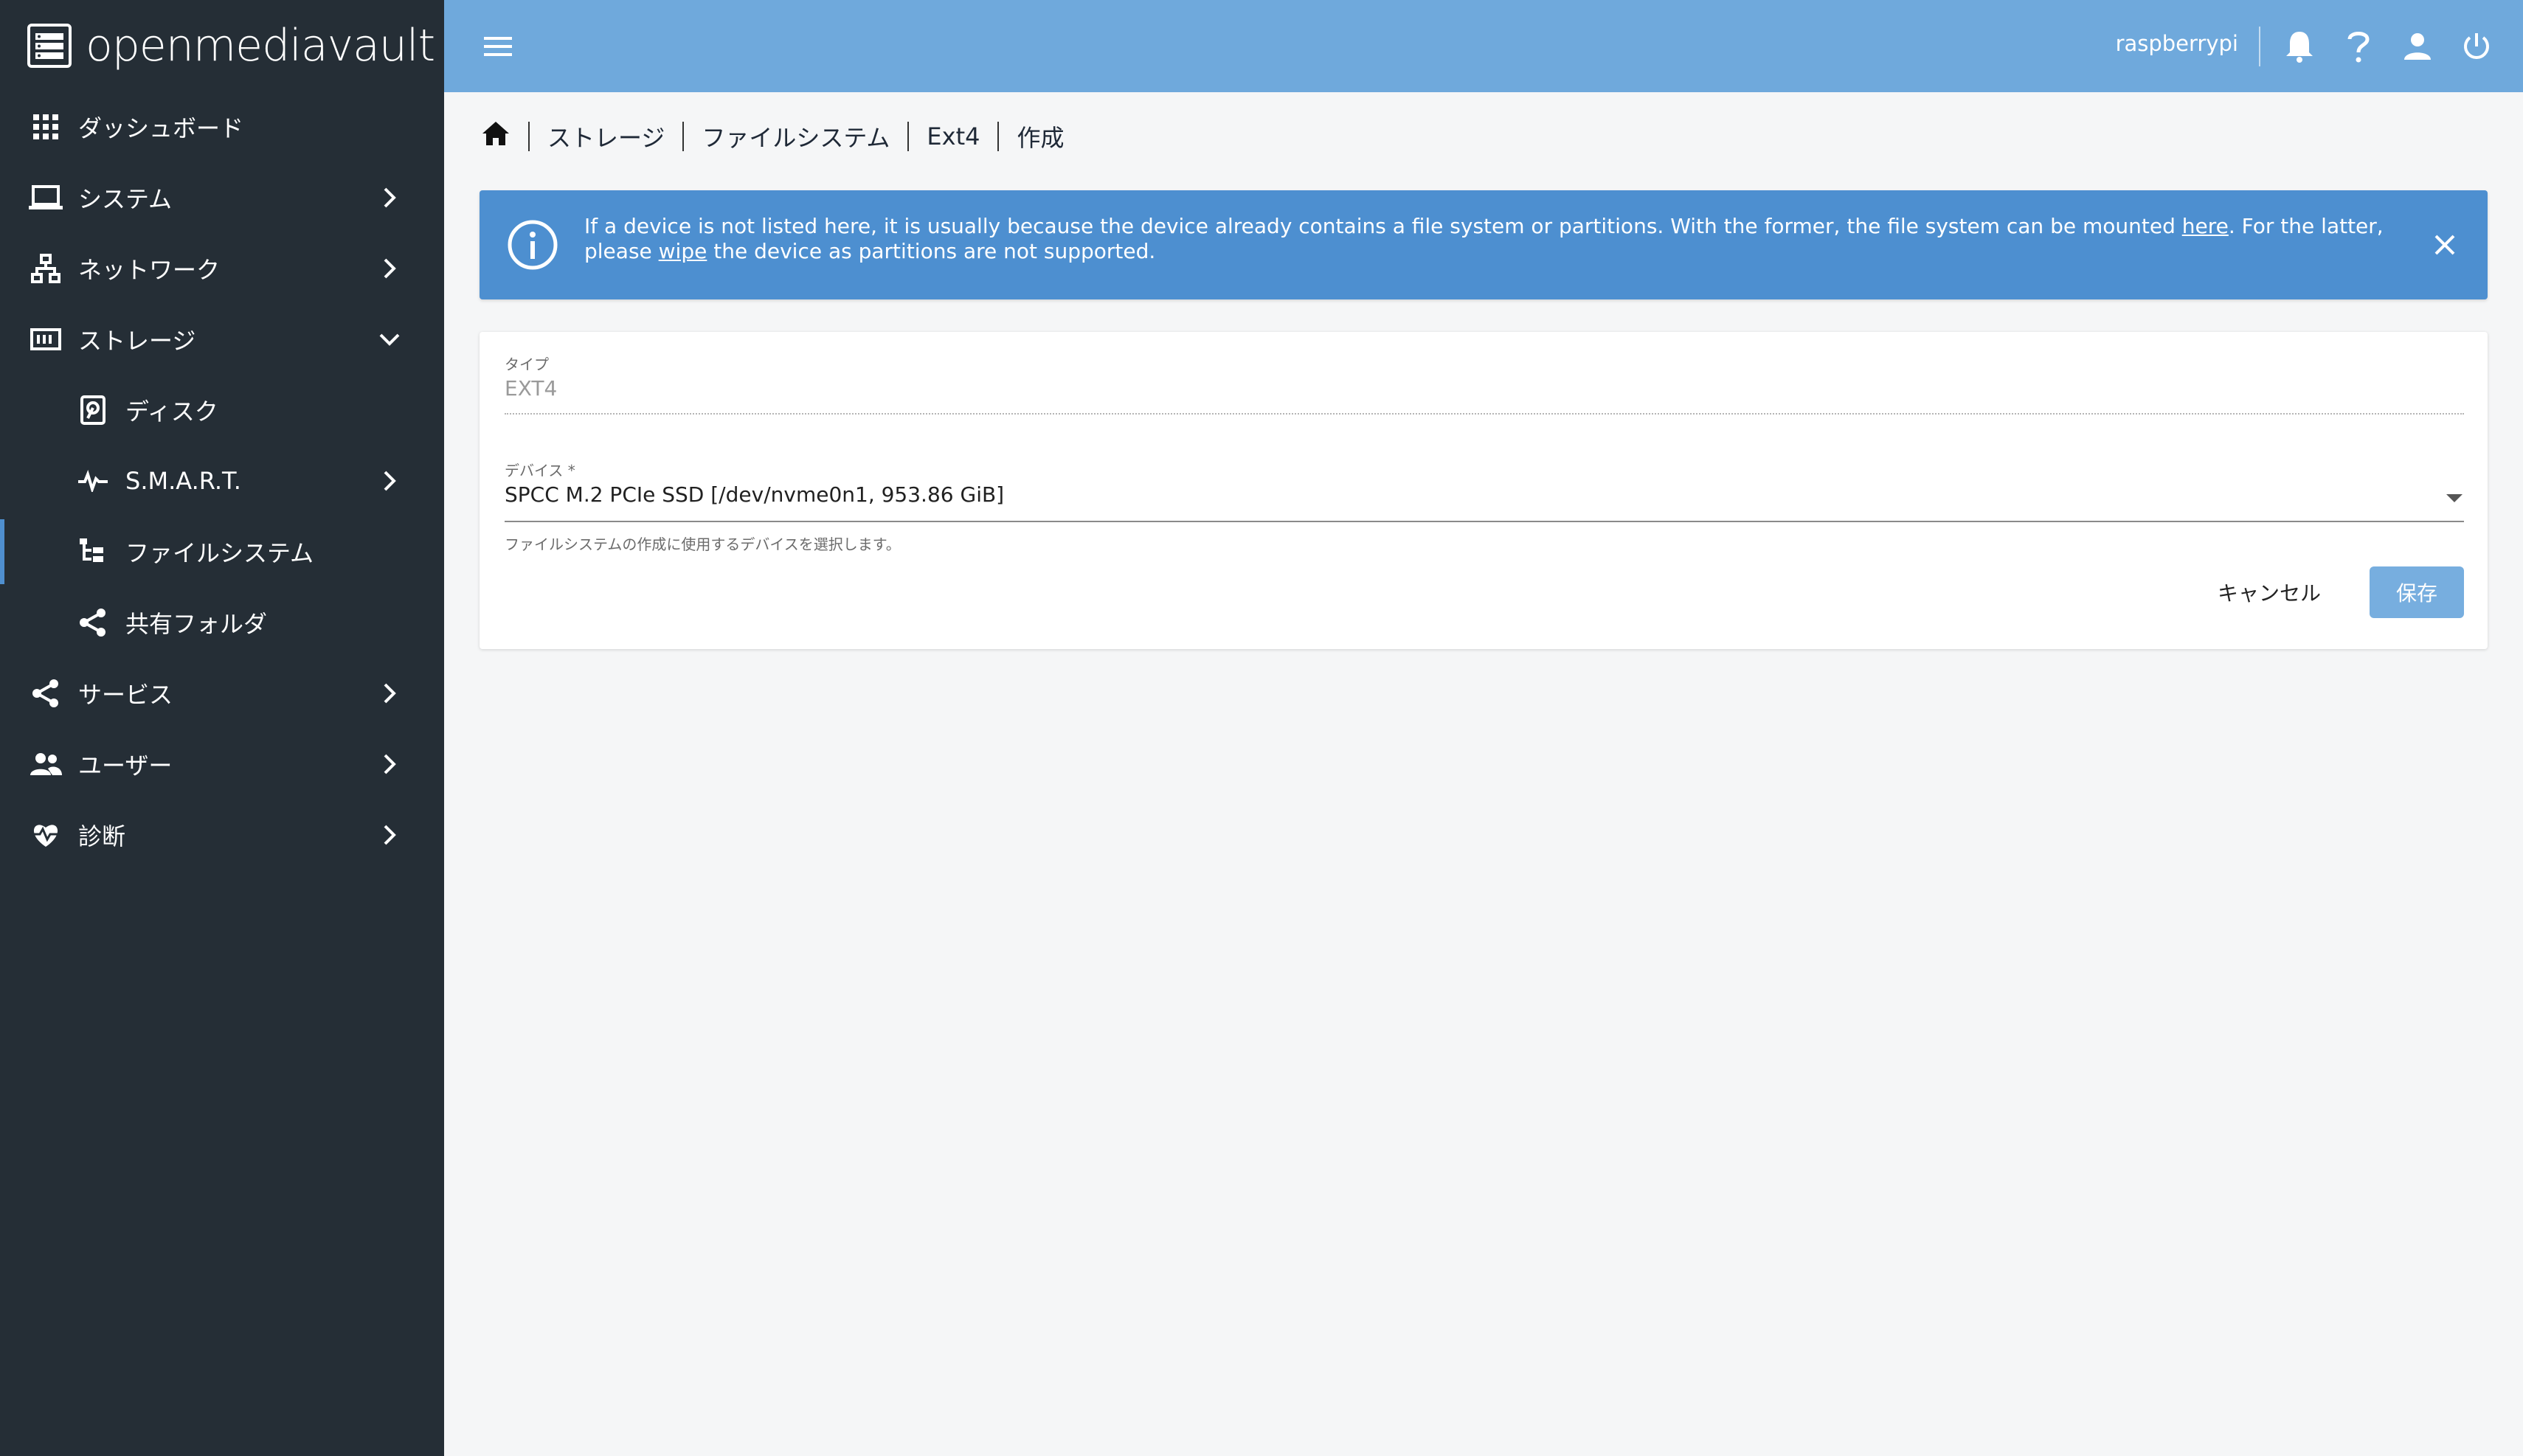  I want to click on sidebar-item-smart: S.M.A.R.T., so click(222, 481).